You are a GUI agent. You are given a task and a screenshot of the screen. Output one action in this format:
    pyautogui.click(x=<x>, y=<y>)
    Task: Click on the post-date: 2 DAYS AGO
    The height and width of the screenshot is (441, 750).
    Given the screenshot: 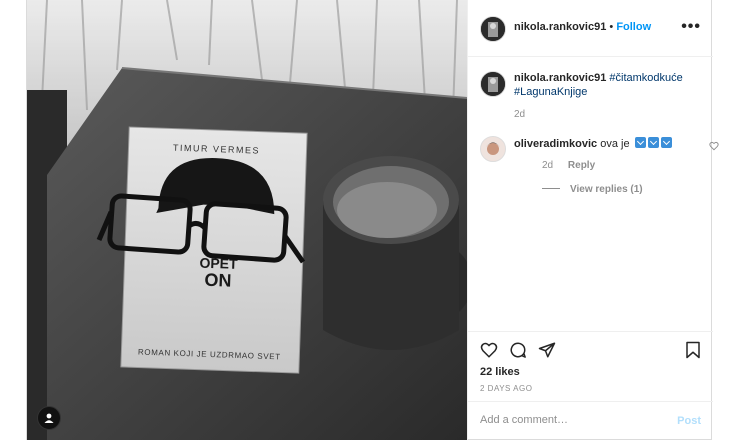 What is the action you would take?
    pyautogui.click(x=506, y=388)
    